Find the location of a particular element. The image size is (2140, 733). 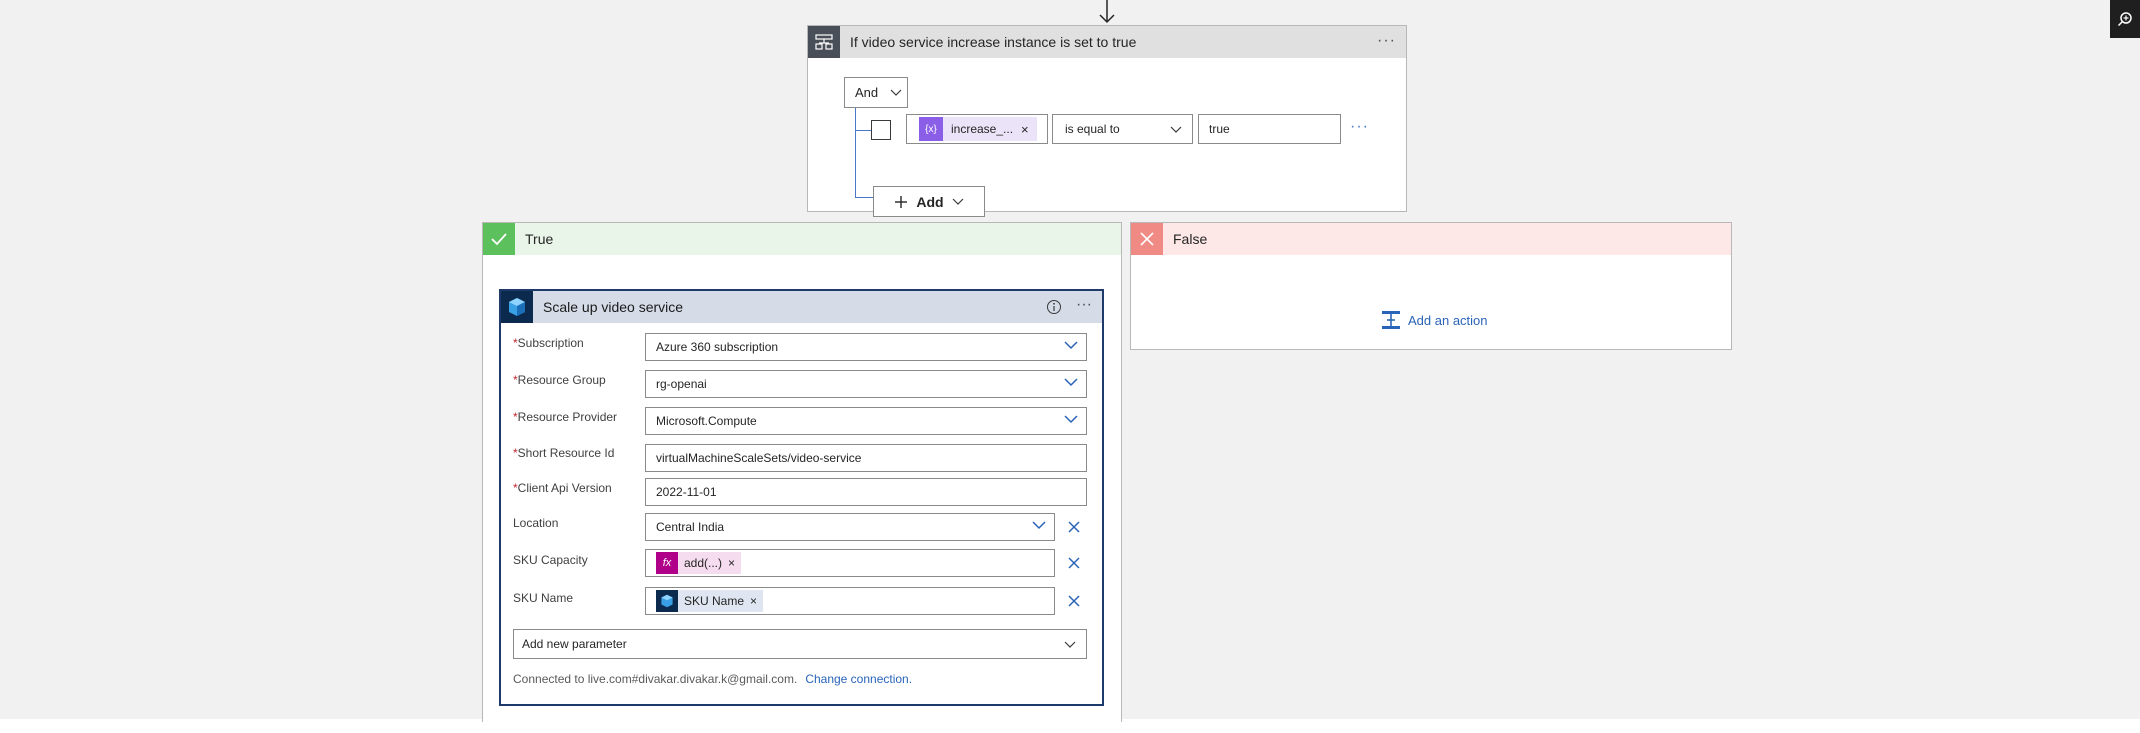

expression-token-label: add(...) is located at coordinates (703, 563).